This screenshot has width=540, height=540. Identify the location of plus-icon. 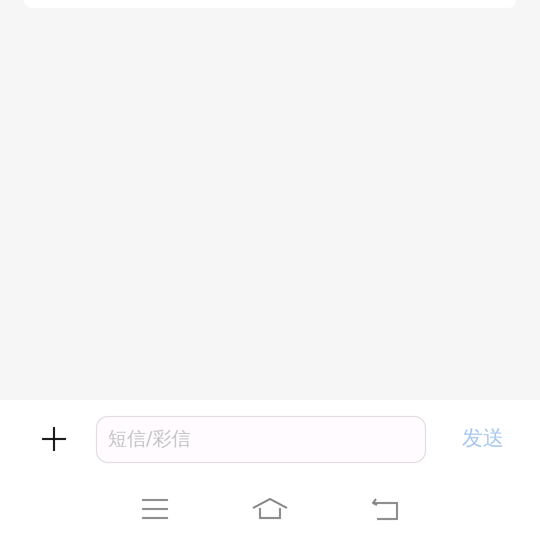
(54, 439).